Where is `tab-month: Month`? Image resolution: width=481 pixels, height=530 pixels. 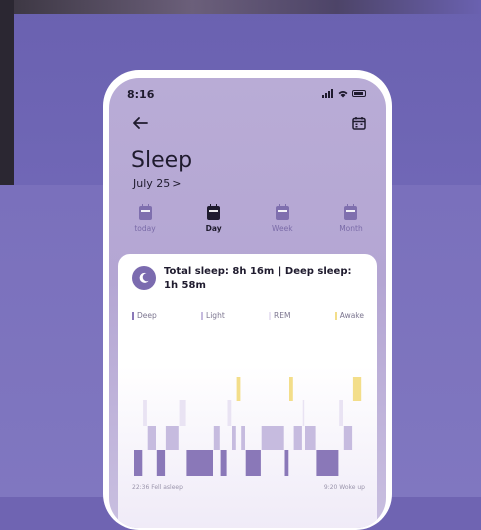
tab-month: Month is located at coordinates (351, 218).